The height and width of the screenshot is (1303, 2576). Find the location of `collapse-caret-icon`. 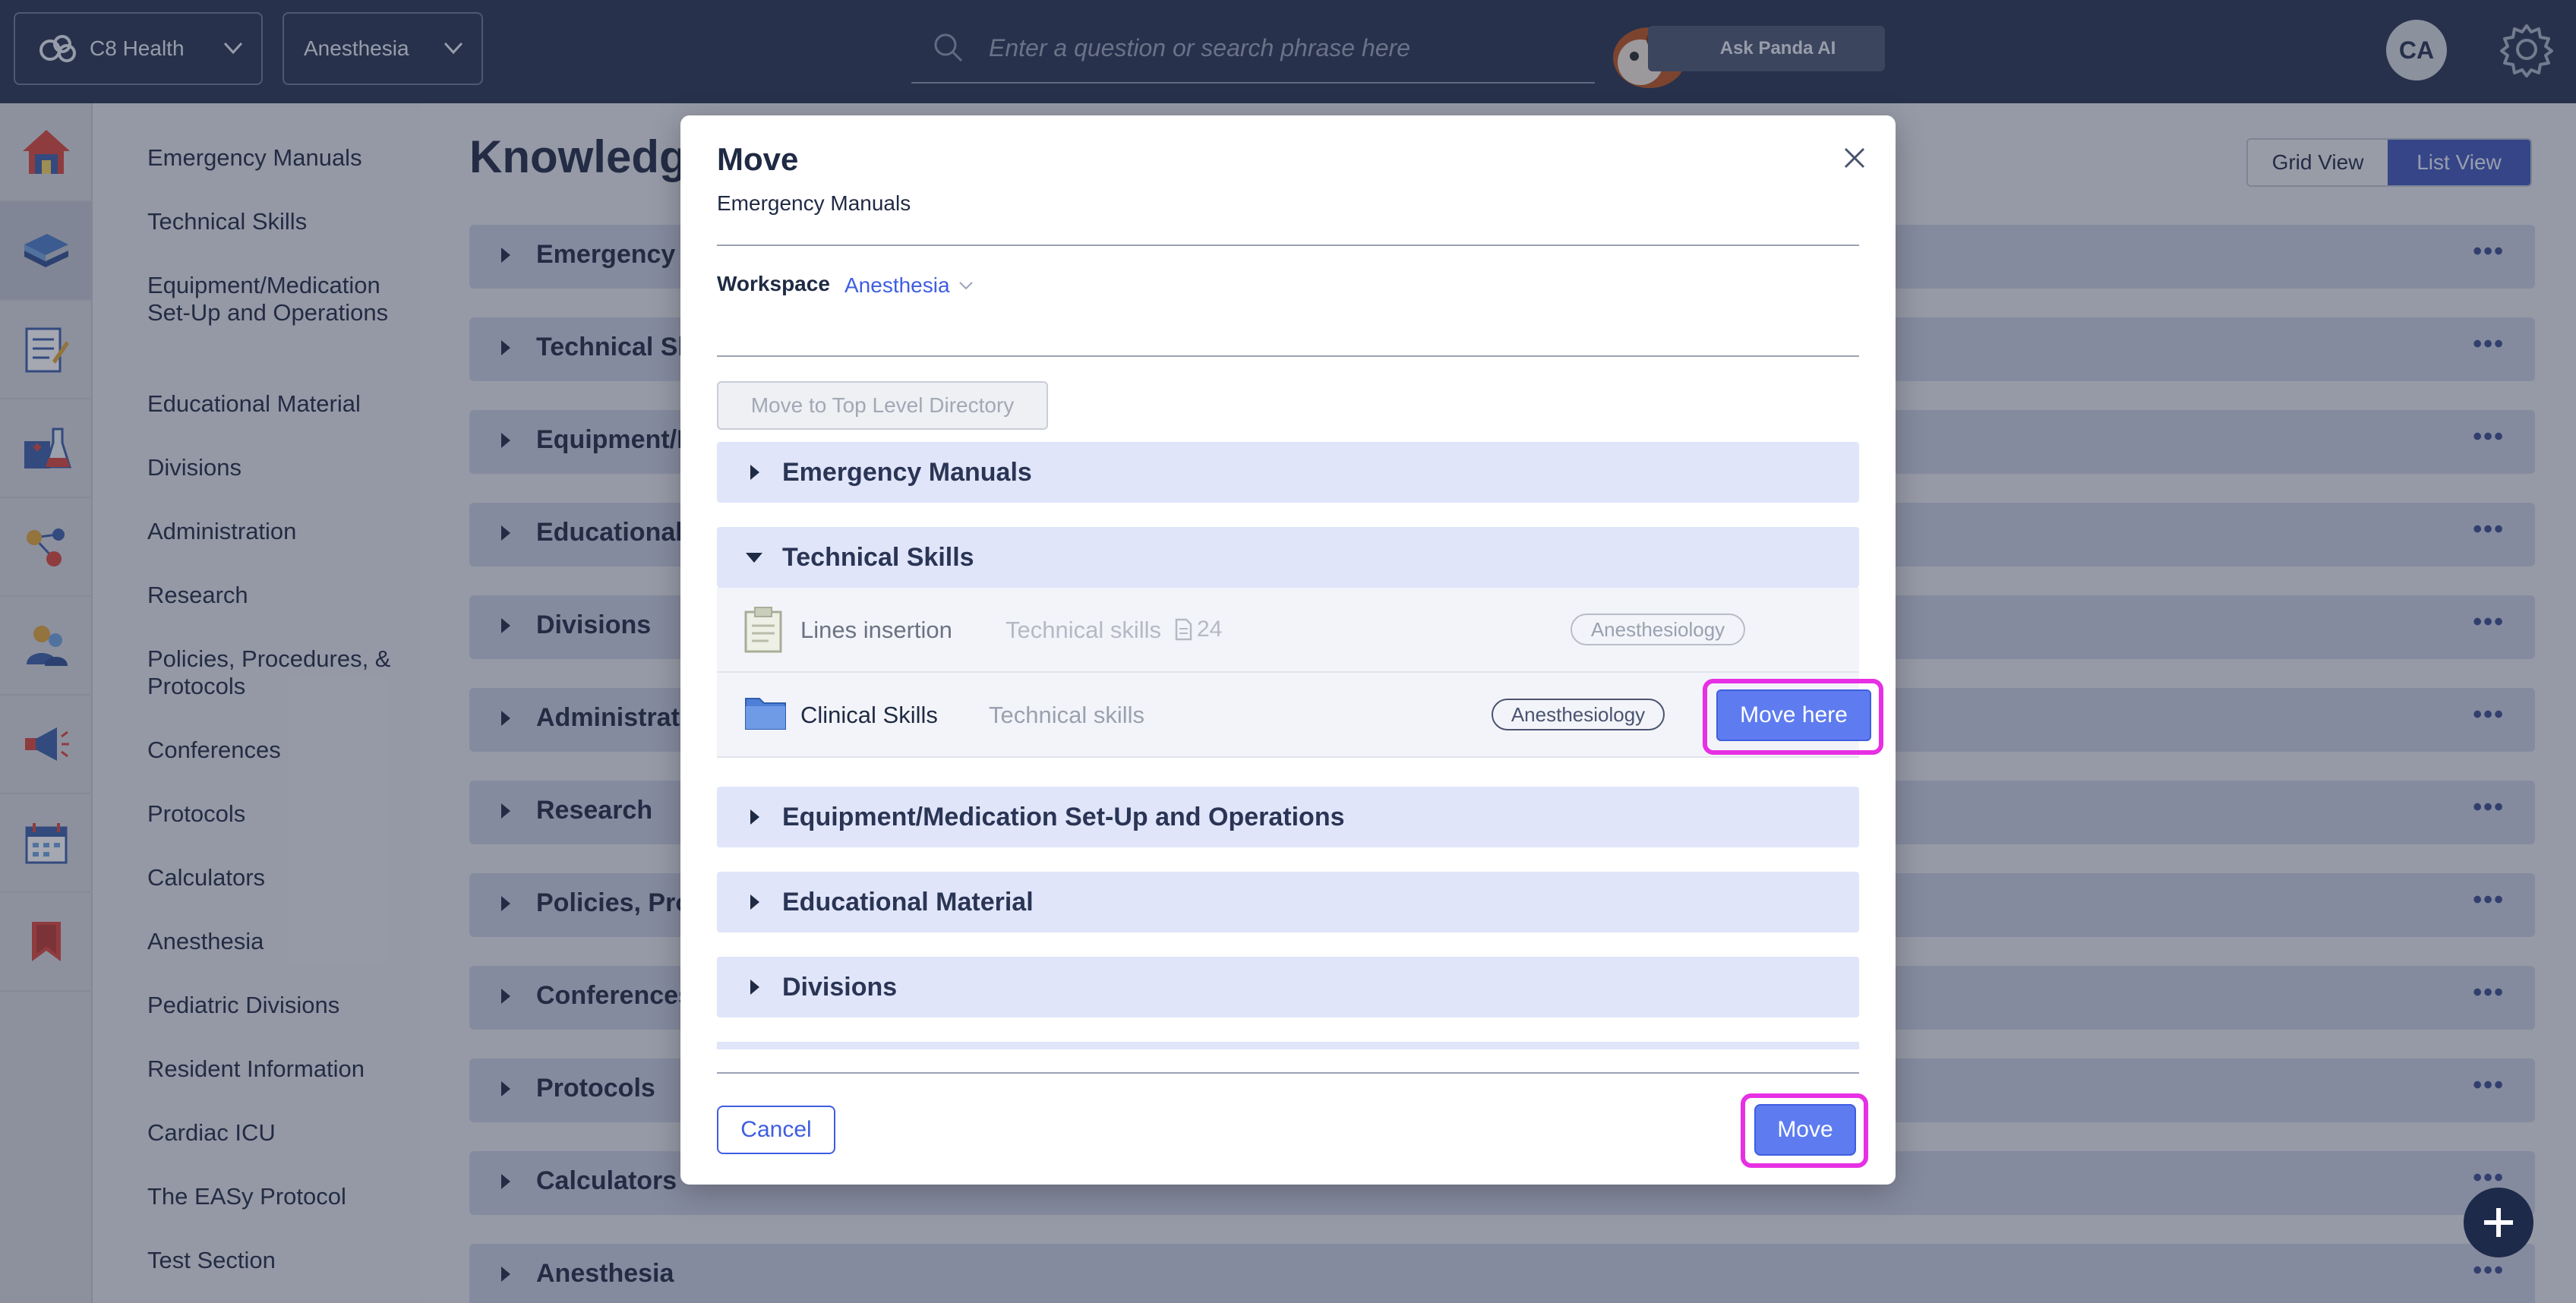

collapse-caret-icon is located at coordinates (754, 558).